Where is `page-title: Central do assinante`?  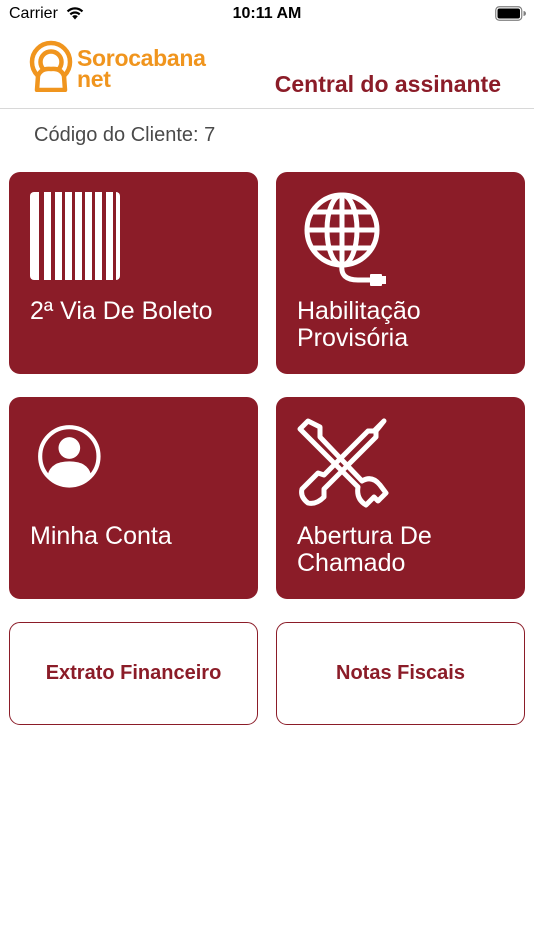 page-title: Central do assinante is located at coordinates (387, 84).